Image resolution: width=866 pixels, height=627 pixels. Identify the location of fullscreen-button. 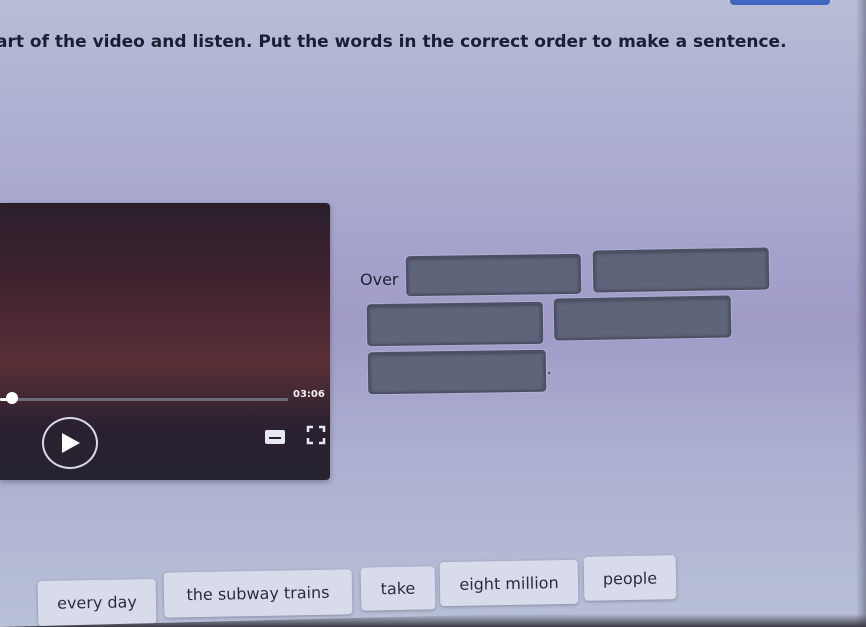
(316, 435).